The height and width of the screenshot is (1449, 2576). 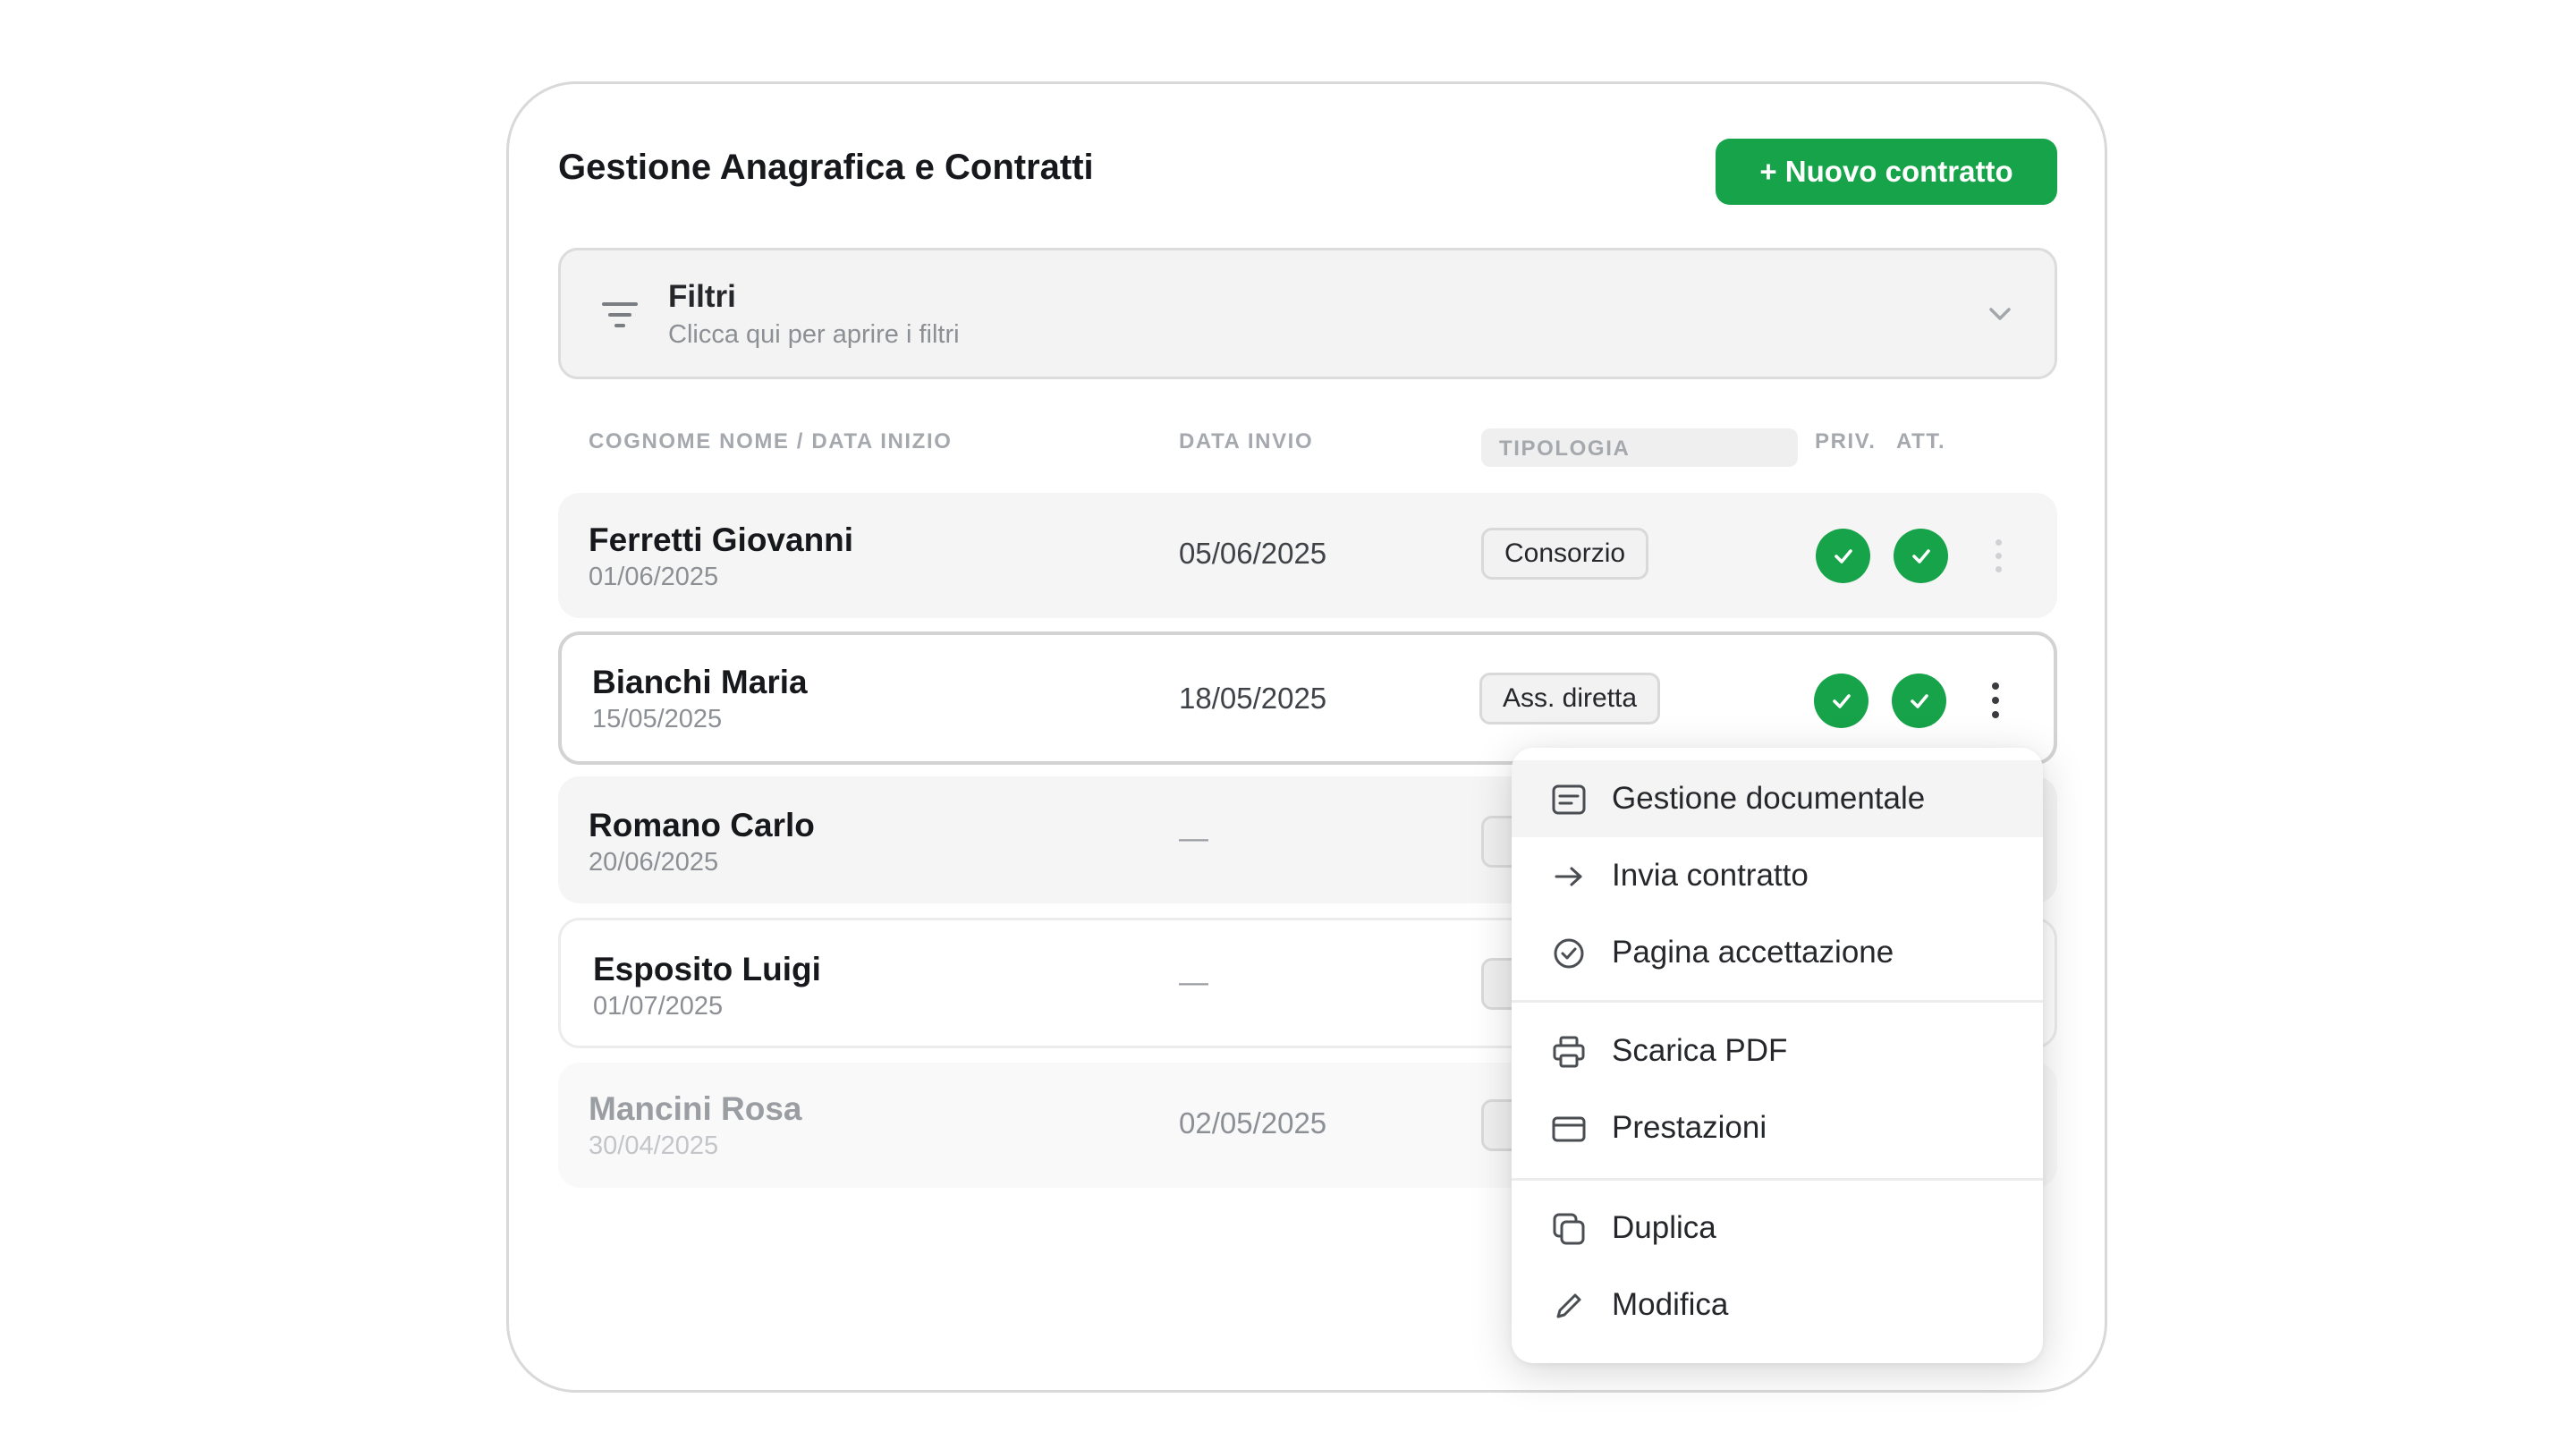 What do you see at coordinates (1886, 172) in the screenshot?
I see `new-contract-button: + Nuovo contratto` at bounding box center [1886, 172].